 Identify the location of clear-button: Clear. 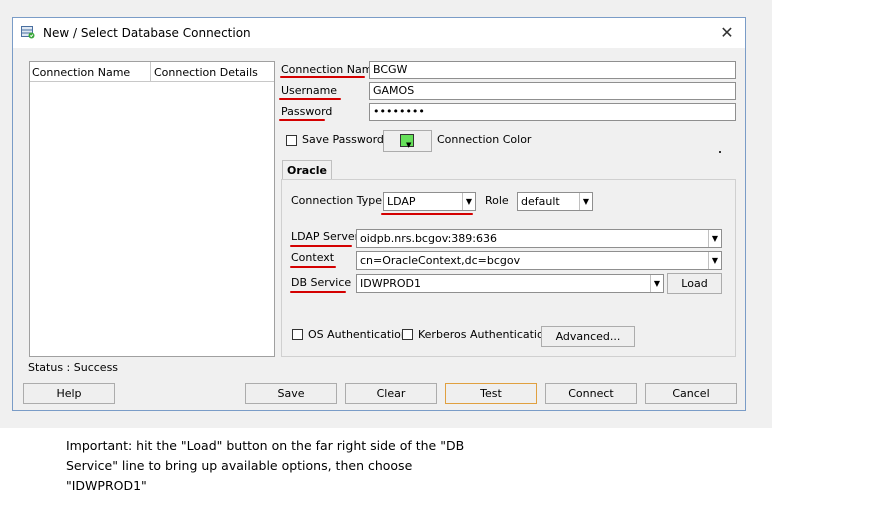
(391, 393).